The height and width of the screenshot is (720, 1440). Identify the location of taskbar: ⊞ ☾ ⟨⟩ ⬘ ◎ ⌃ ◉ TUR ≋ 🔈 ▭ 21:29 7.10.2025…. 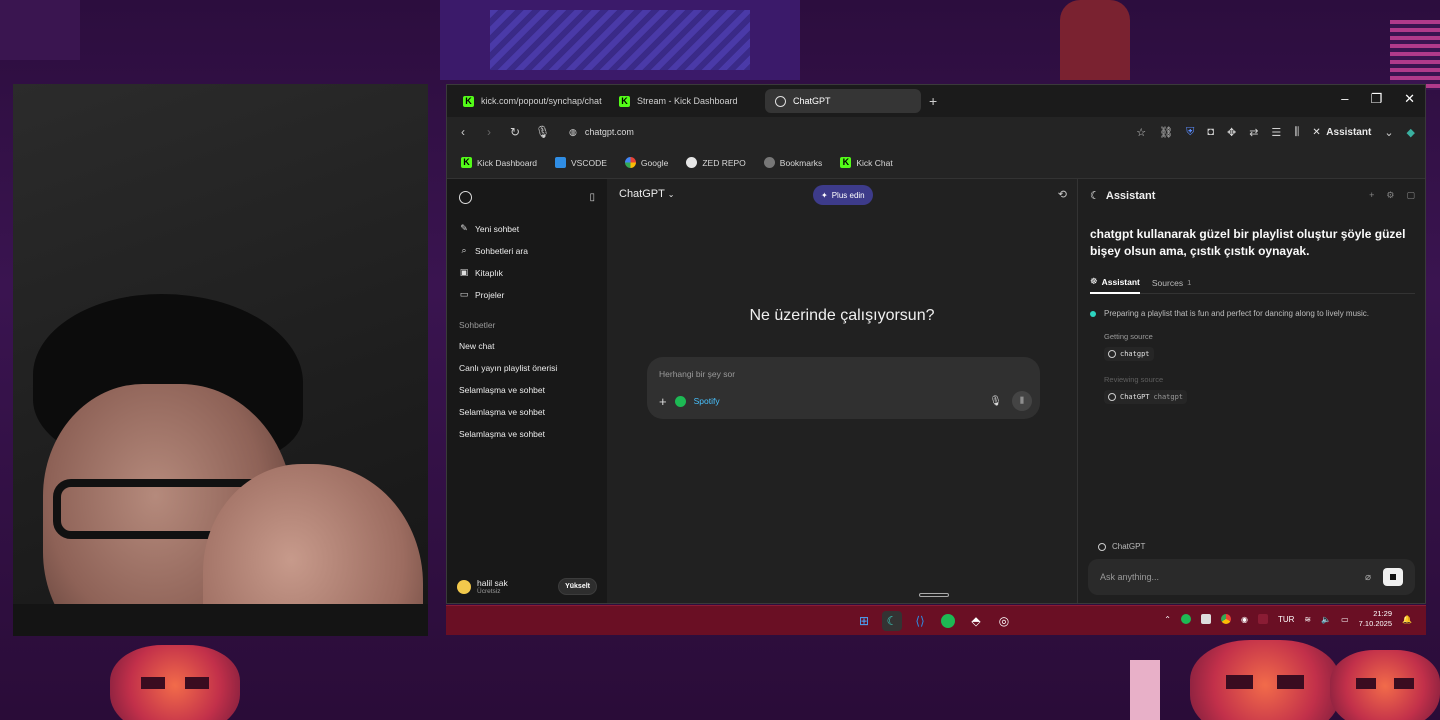
(936, 620).